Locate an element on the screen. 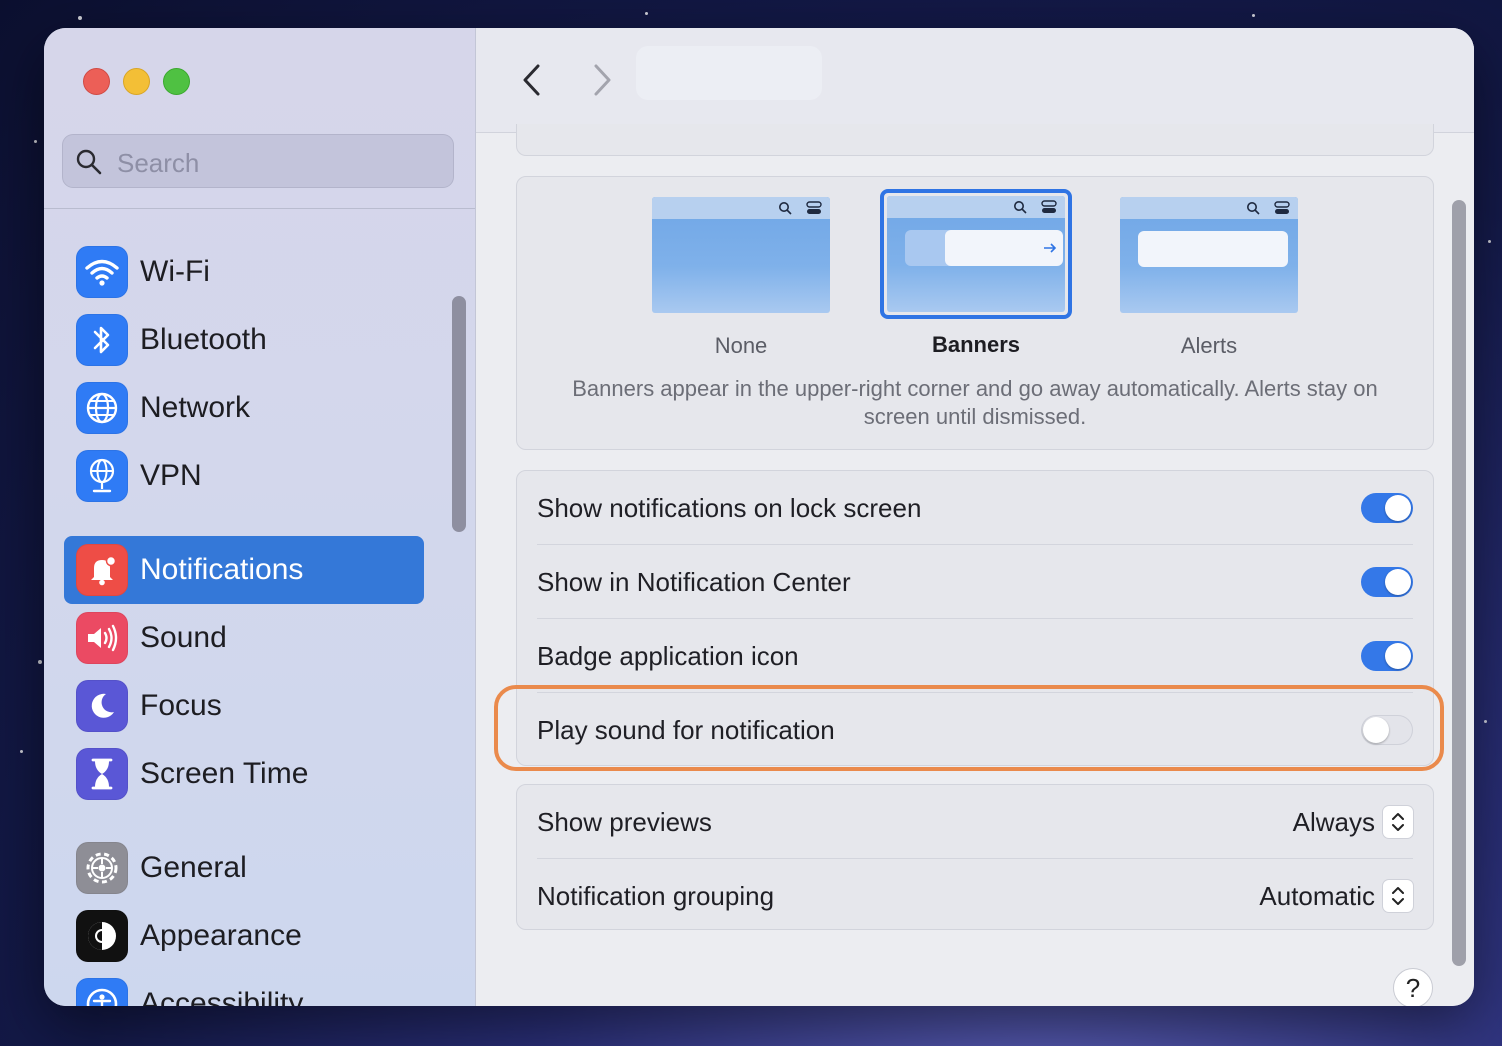  sidebar-item-vpn: VPN is located at coordinates (244, 476).